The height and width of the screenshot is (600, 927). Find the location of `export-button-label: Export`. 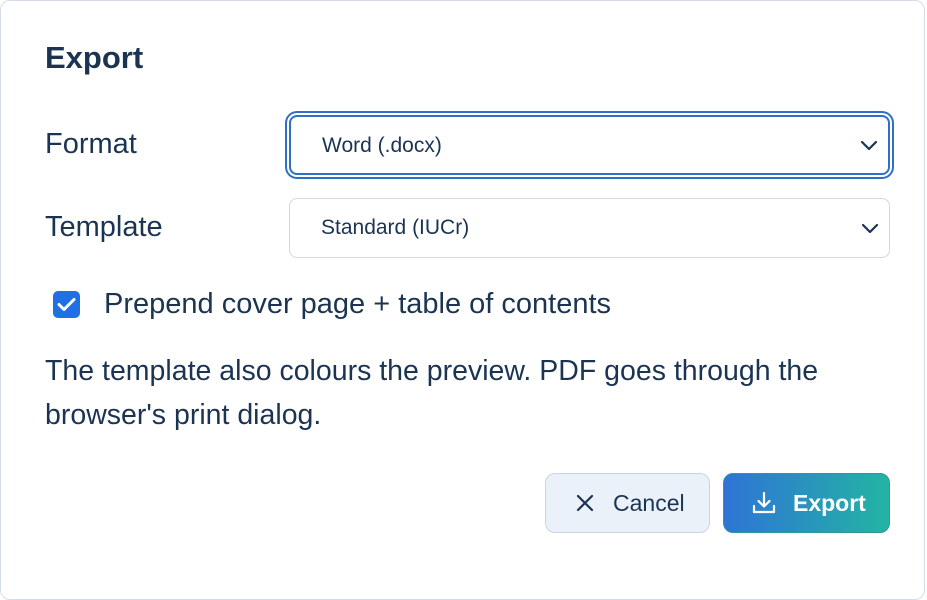

export-button-label: Export is located at coordinates (829, 502).